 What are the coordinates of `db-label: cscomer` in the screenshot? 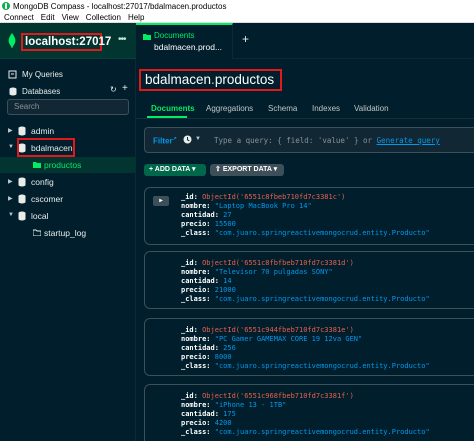 It's located at (47, 199).